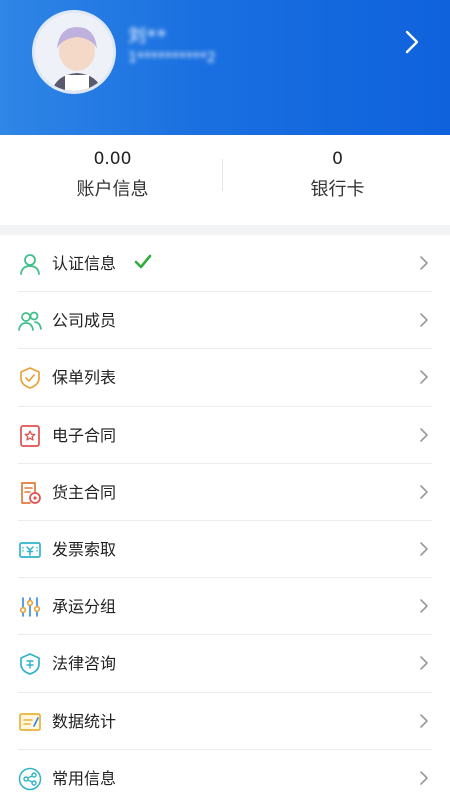 The image size is (450, 807). I want to click on person-icon, so click(30, 264).